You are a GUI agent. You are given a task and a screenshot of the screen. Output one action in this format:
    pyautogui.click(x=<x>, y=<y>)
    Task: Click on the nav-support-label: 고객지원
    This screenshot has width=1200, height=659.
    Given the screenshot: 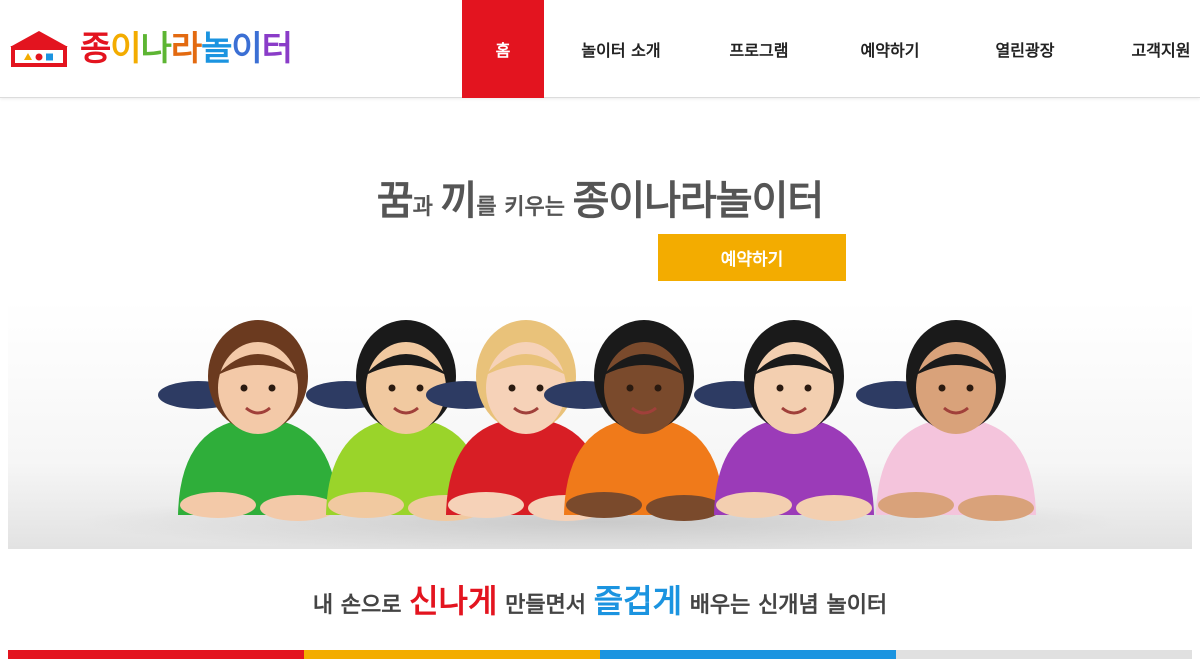 What is the action you would take?
    pyautogui.click(x=1161, y=50)
    